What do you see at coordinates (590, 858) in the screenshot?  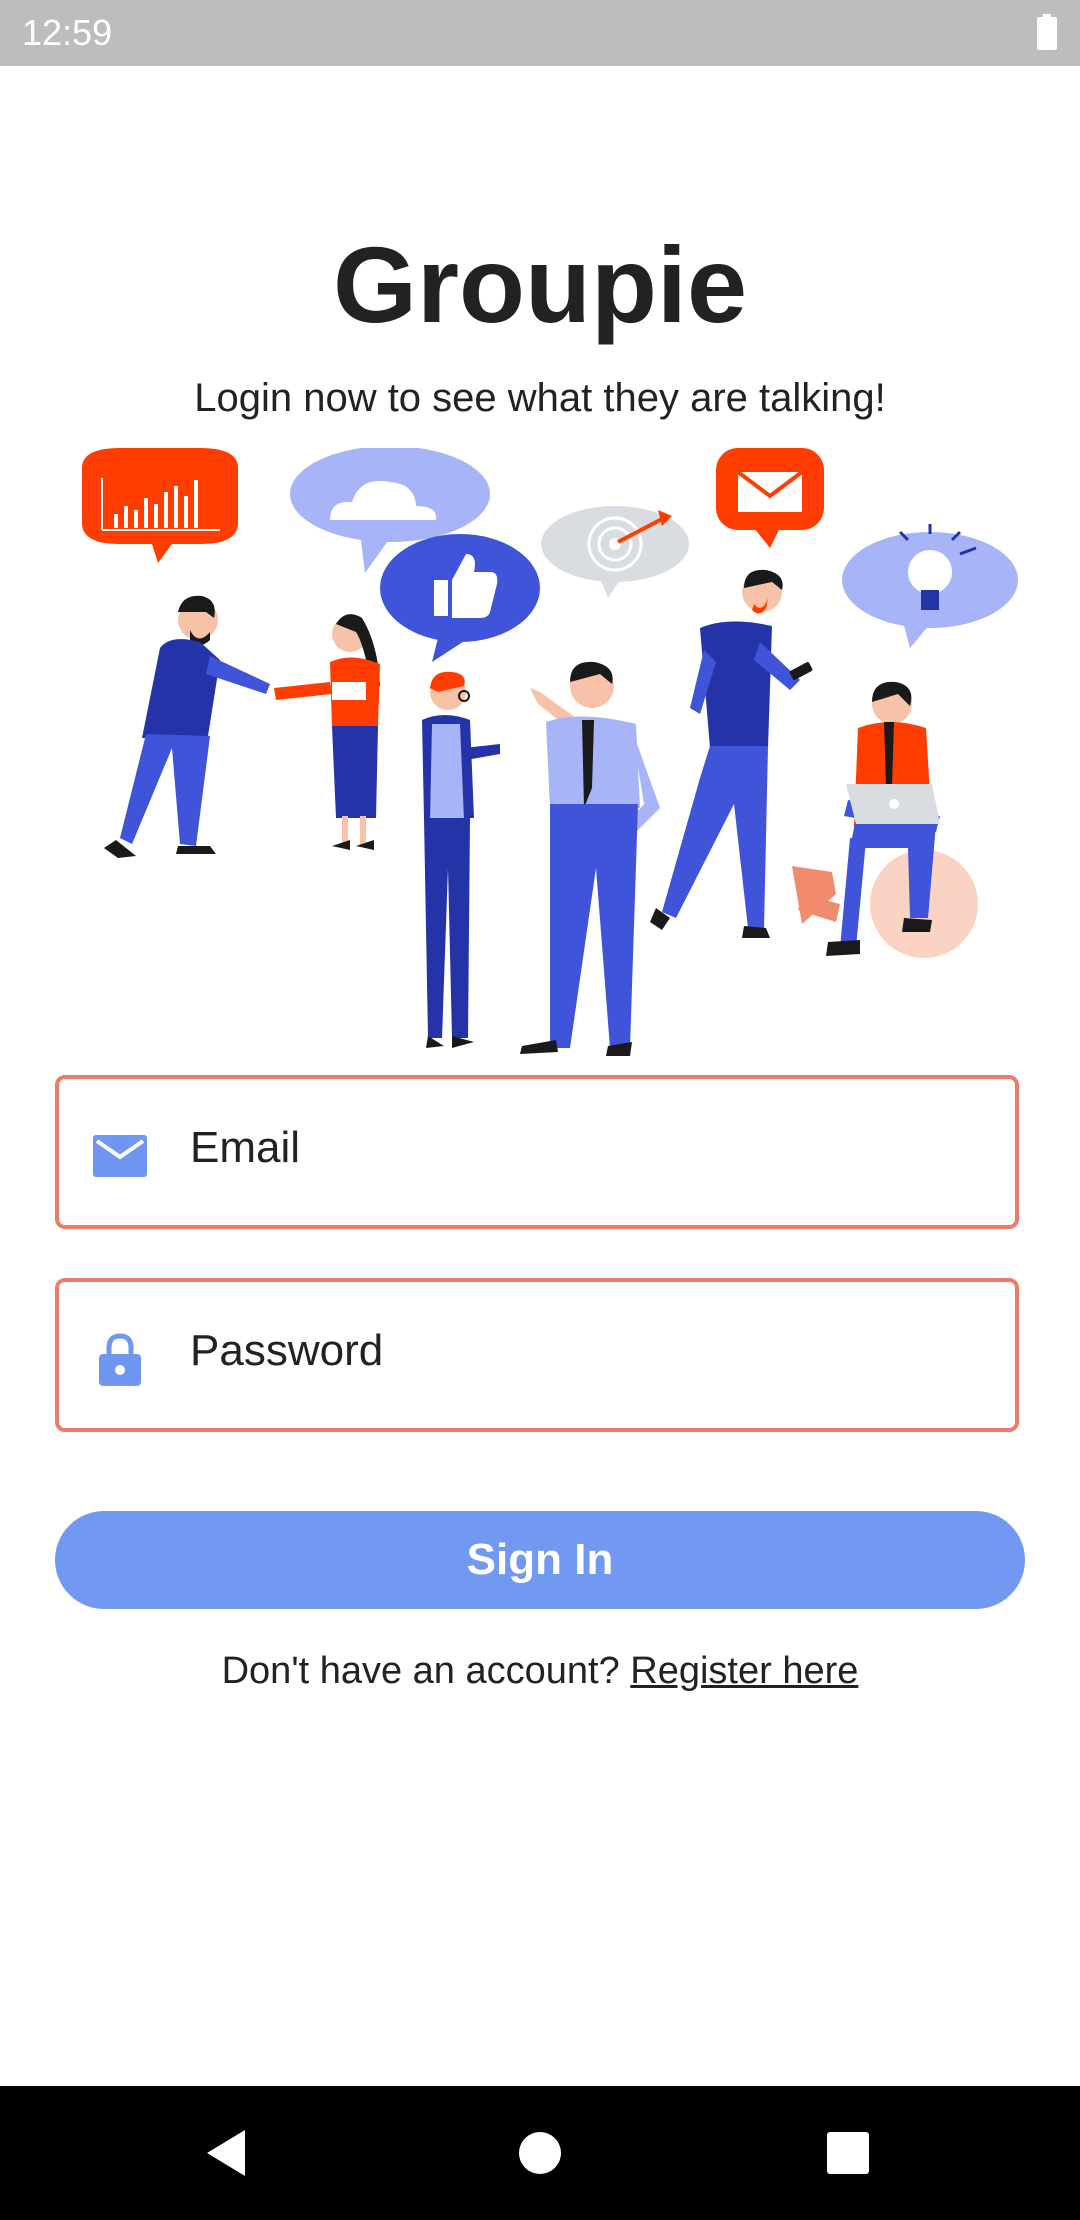 I see `person-man-light-shirt` at bounding box center [590, 858].